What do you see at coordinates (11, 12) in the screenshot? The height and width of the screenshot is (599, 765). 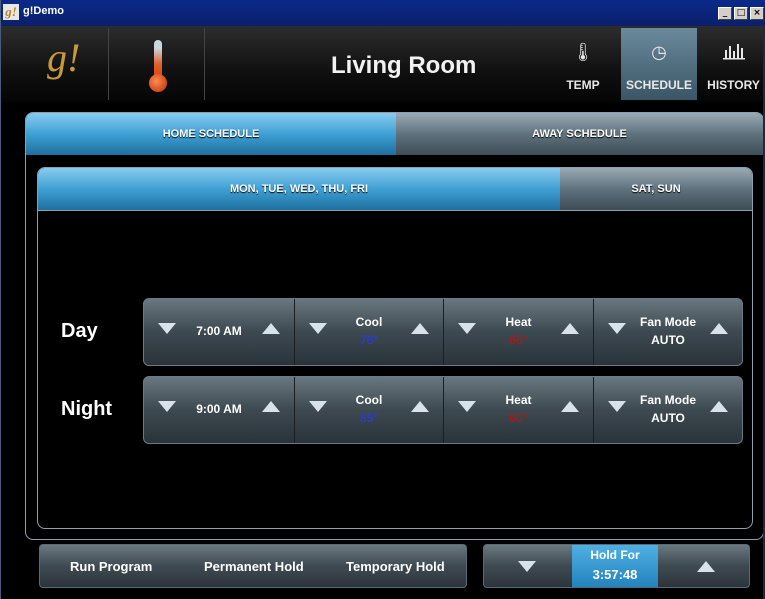 I see `app-icon: g!` at bounding box center [11, 12].